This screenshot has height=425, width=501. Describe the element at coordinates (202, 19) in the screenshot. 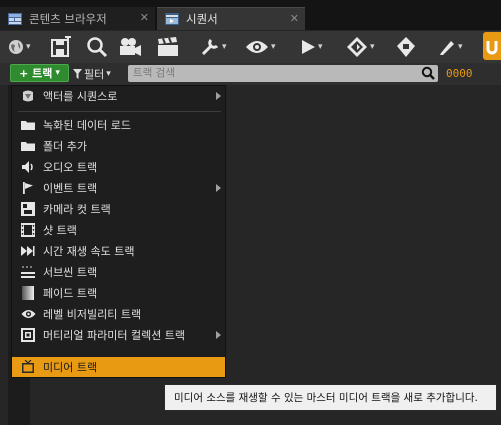

I see `tab-label: 시퀀서` at that location.